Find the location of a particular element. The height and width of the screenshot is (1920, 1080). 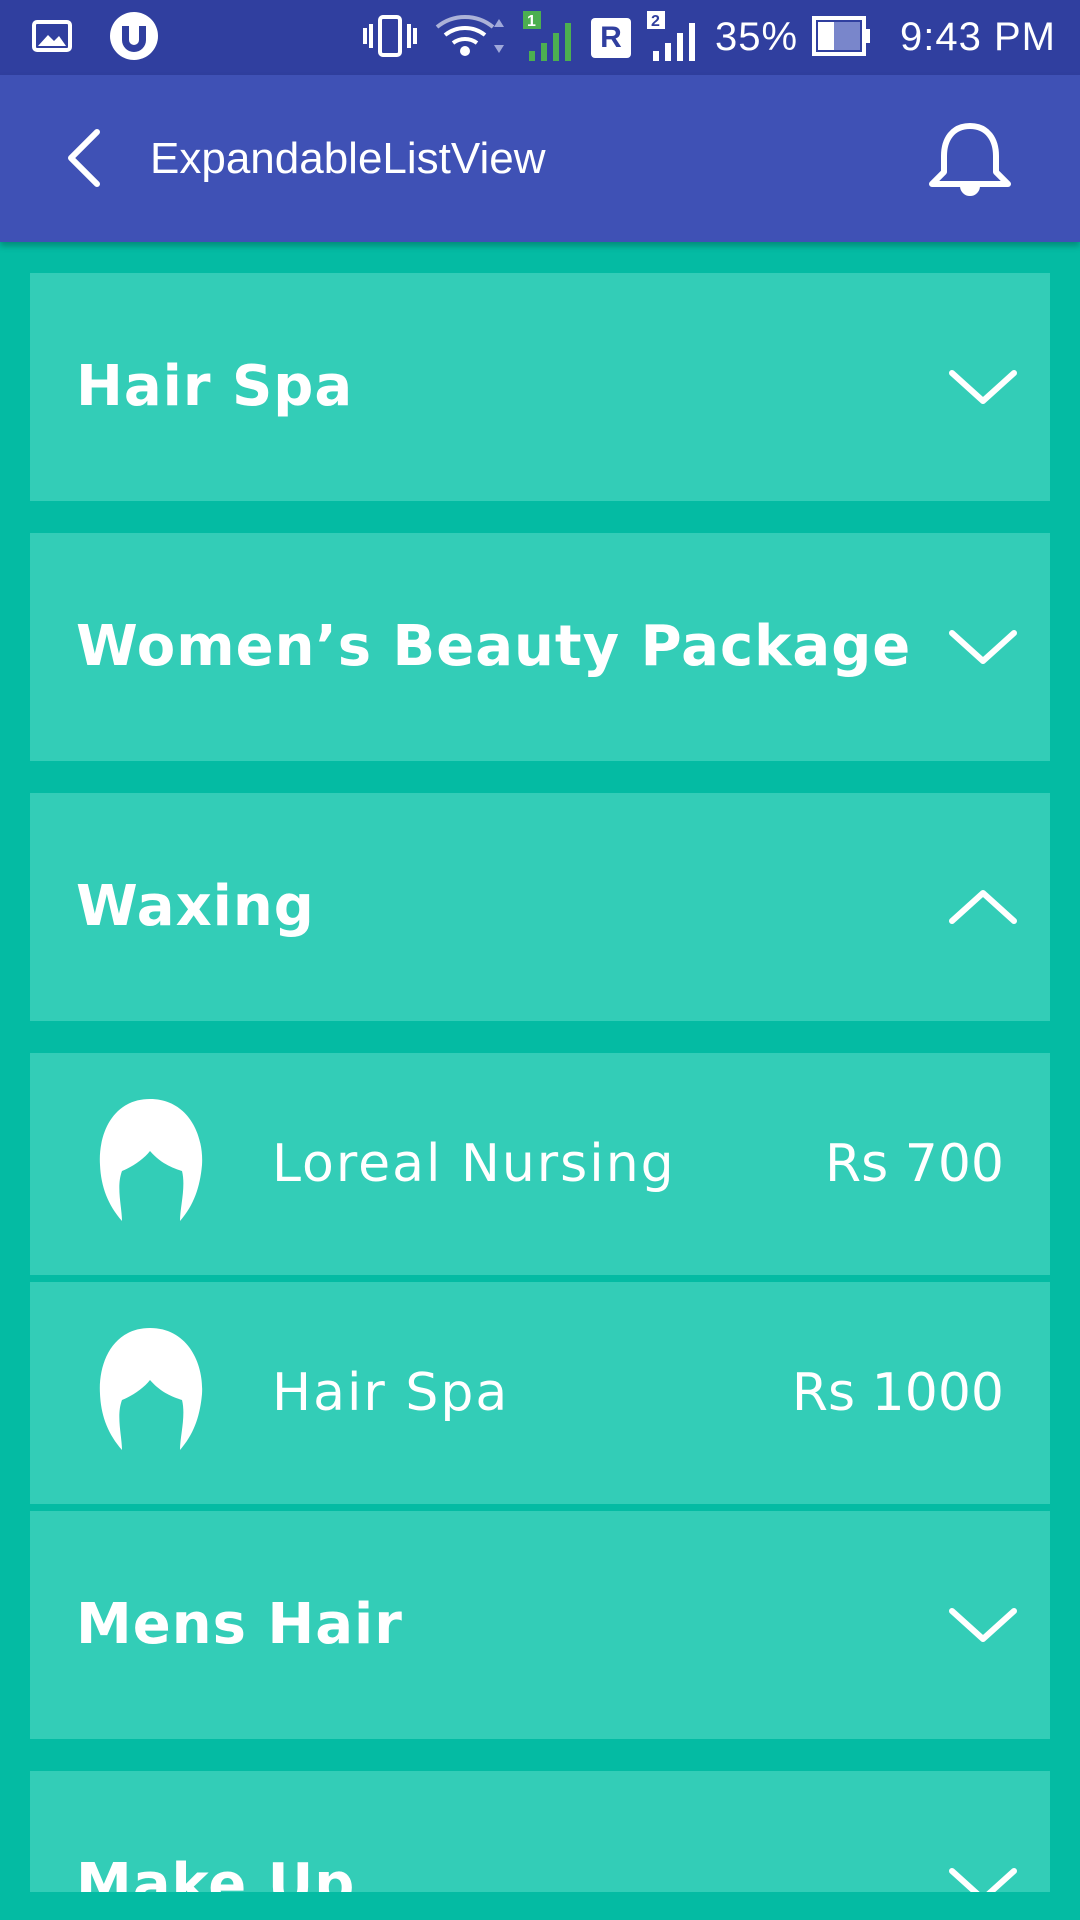

page-title: ExpandableListView is located at coordinates (348, 158).